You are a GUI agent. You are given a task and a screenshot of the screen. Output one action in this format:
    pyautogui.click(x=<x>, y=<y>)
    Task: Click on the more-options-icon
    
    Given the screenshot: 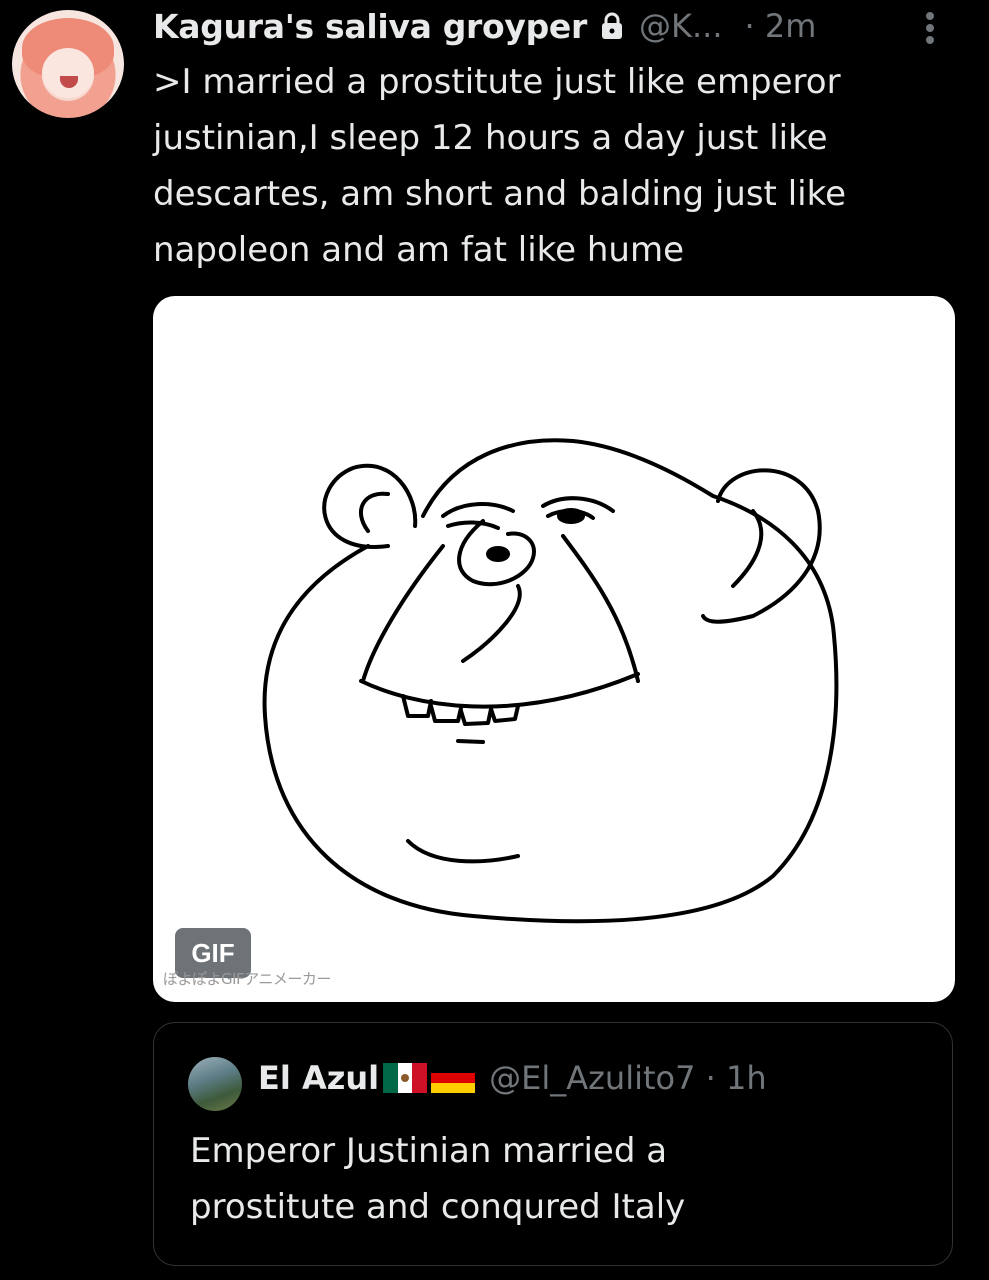 What is the action you would take?
    pyautogui.click(x=930, y=28)
    